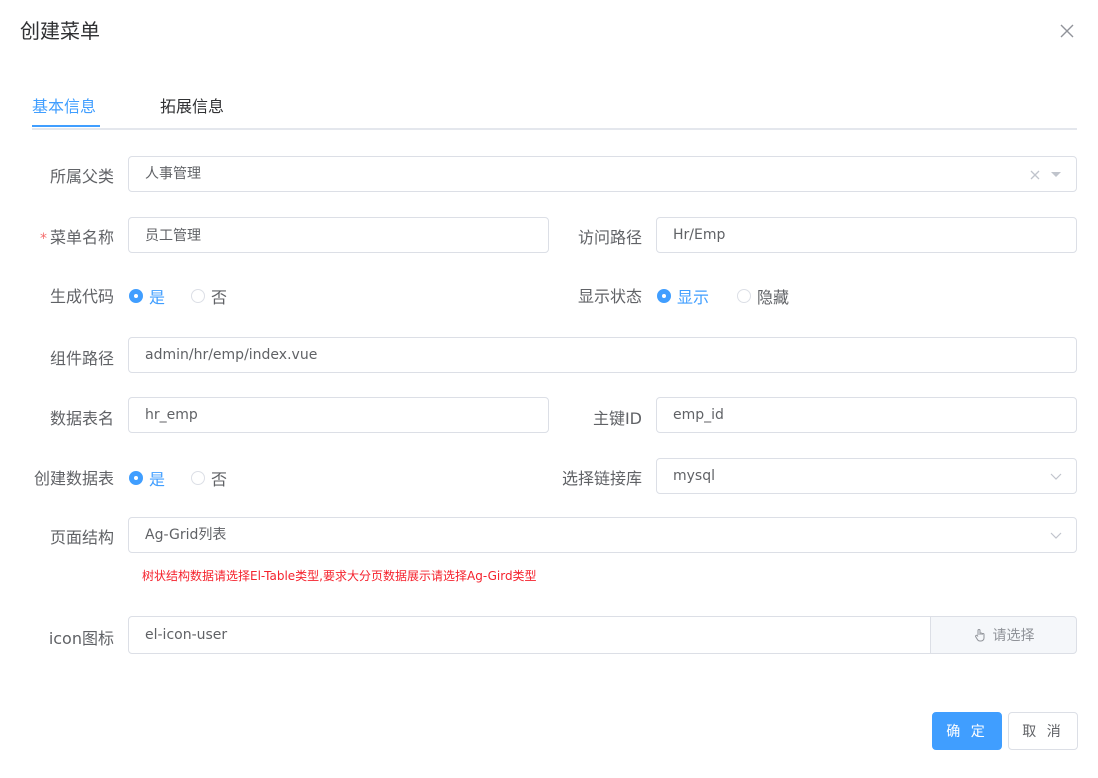 This screenshot has width=1098, height=778. What do you see at coordinates (1067, 31) in the screenshot?
I see `close-icon` at bounding box center [1067, 31].